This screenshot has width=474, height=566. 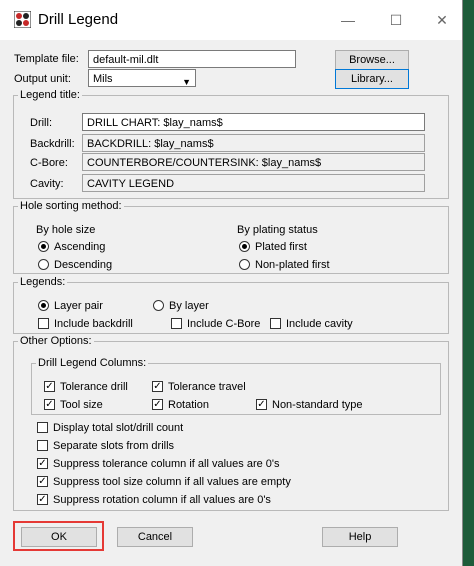 What do you see at coordinates (58, 536) in the screenshot?
I see `ok-button-highlight` at bounding box center [58, 536].